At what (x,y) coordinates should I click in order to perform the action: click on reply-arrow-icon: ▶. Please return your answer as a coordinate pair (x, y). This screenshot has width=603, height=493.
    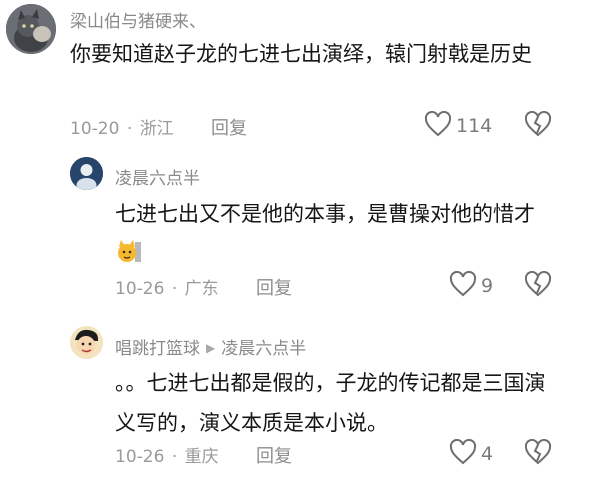
    Looking at the image, I should click on (211, 348).